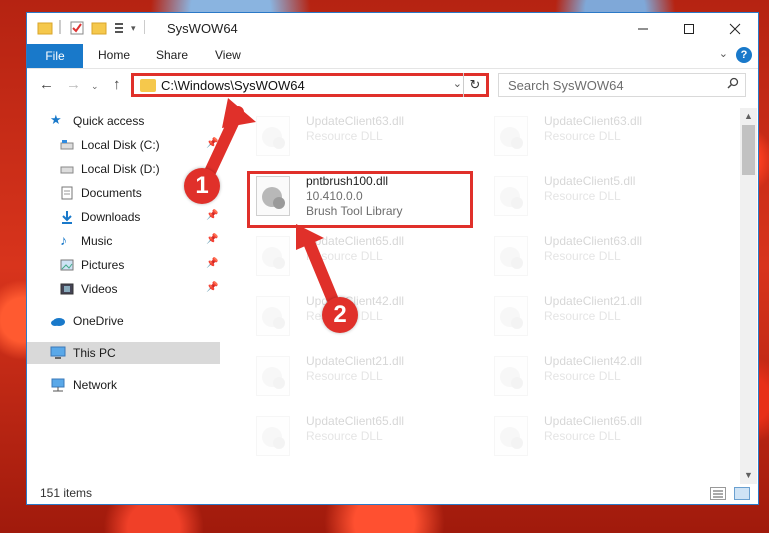  Describe the element at coordinates (271, 201) in the screenshot. I see `annotation-arrows` at that location.